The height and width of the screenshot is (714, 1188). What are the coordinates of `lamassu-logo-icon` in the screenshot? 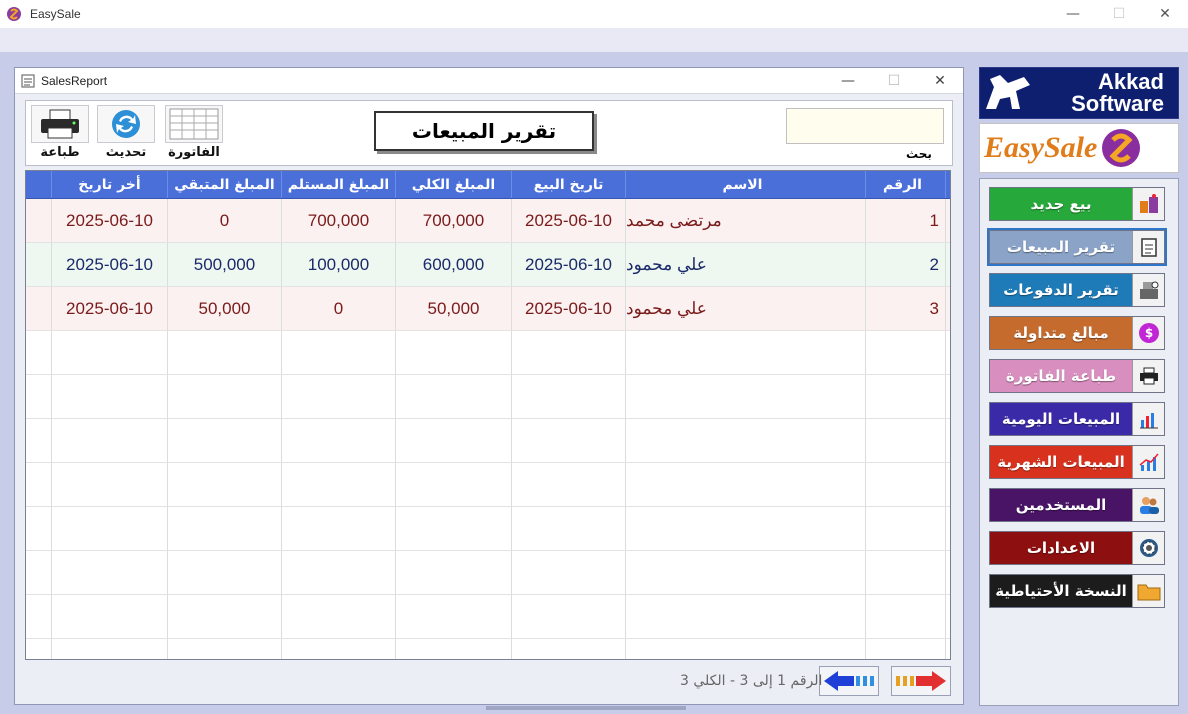 It's located at (1008, 92).